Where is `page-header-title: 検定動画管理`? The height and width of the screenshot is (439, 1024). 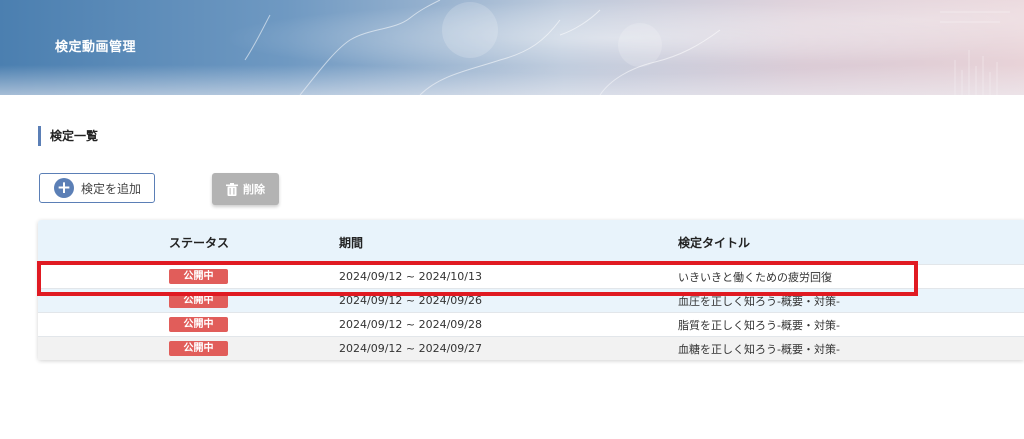
page-header-title: 検定動画管理 is located at coordinates (96, 47).